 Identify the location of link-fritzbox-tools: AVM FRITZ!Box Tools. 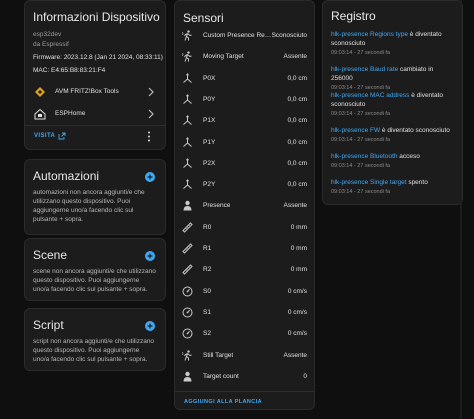
(95, 92).